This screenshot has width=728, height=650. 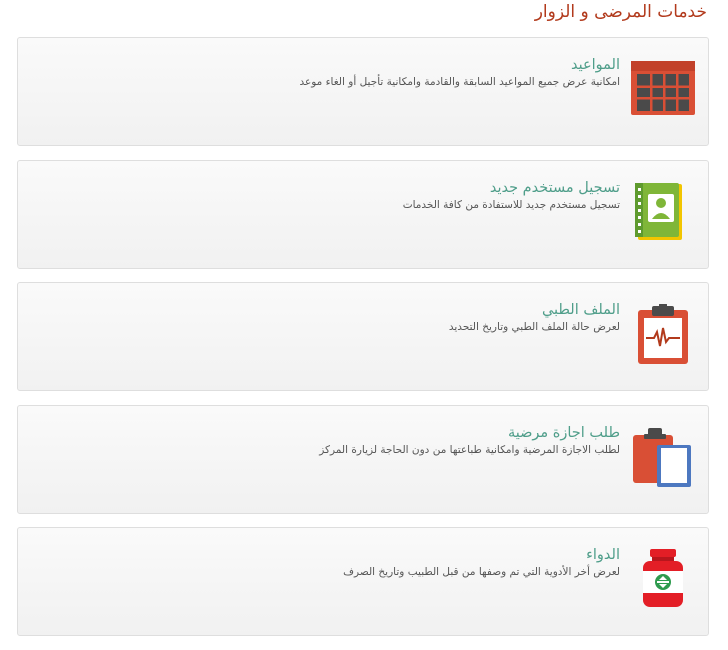 What do you see at coordinates (663, 457) in the screenshot?
I see `clipboard-paper-icon` at bounding box center [663, 457].